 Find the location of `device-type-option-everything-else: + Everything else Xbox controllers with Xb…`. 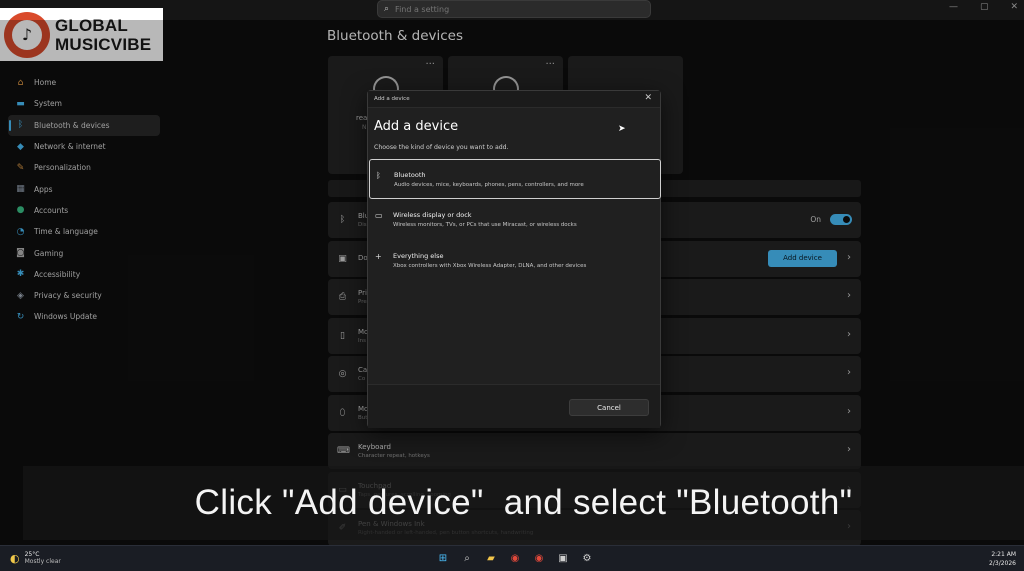

device-type-option-everything-else: + Everything else Xbox controllers with Xb… is located at coordinates (515, 261).